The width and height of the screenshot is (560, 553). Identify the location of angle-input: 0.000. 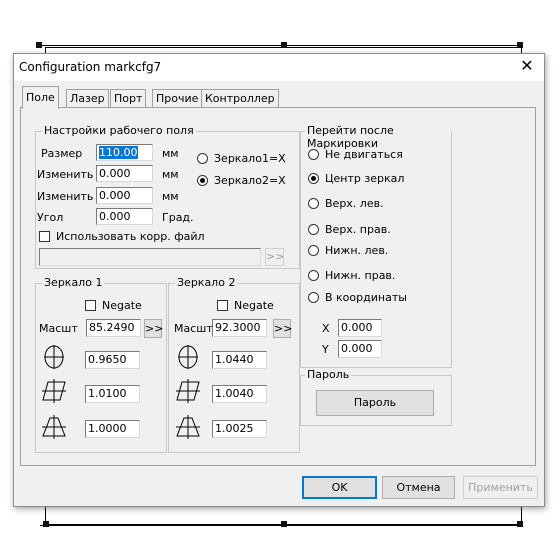
(124, 216).